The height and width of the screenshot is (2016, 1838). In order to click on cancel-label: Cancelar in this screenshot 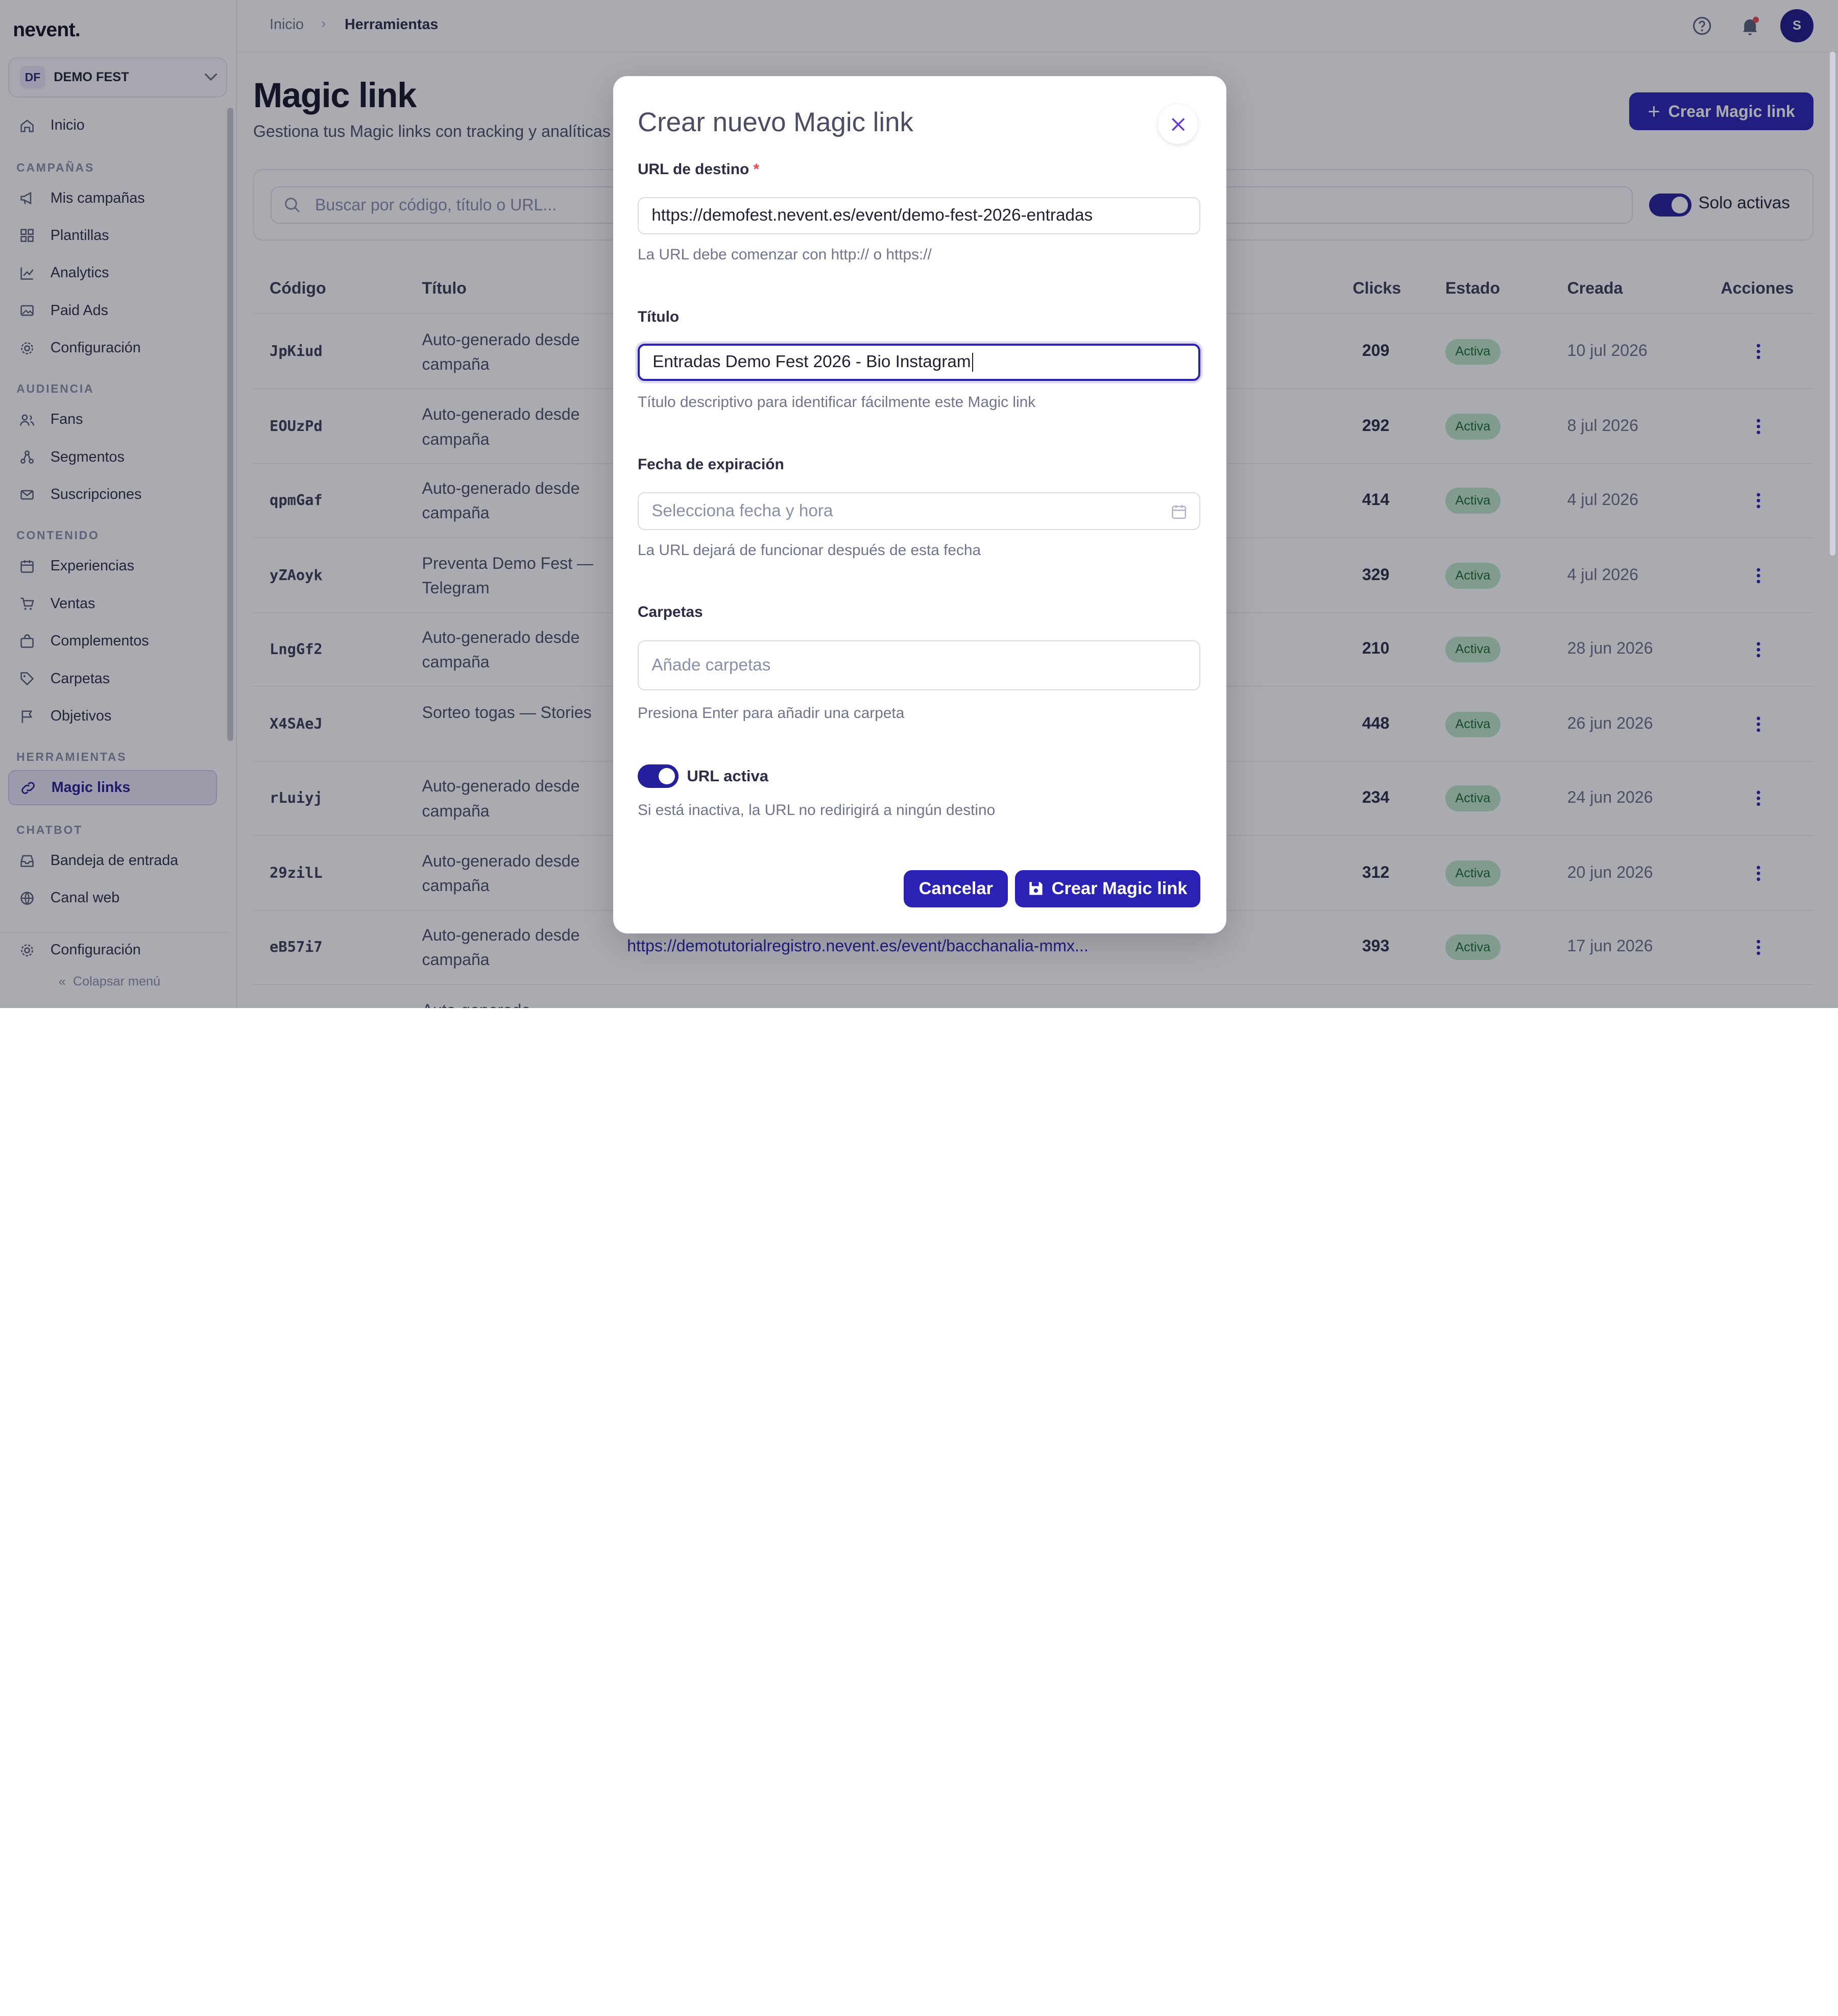, I will do `click(955, 888)`.